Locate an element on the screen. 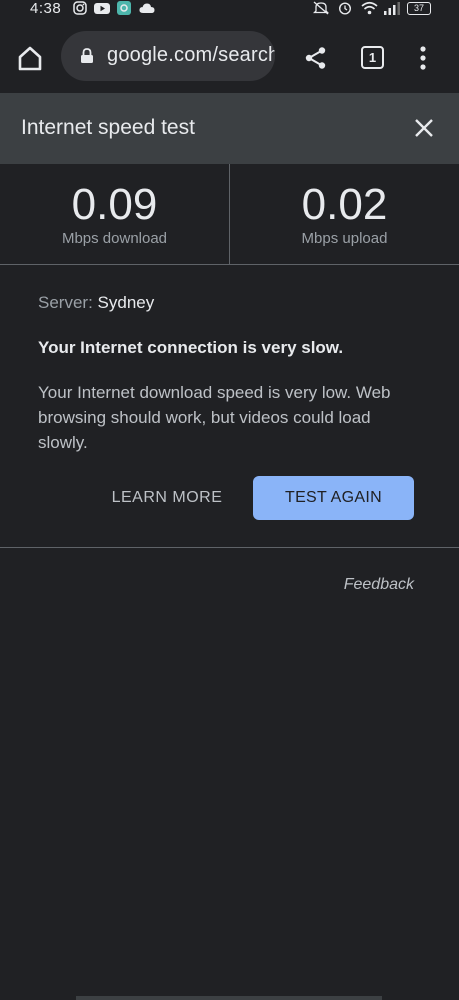 The height and width of the screenshot is (1000, 459). upload-value: 0.02 is located at coordinates (344, 204).